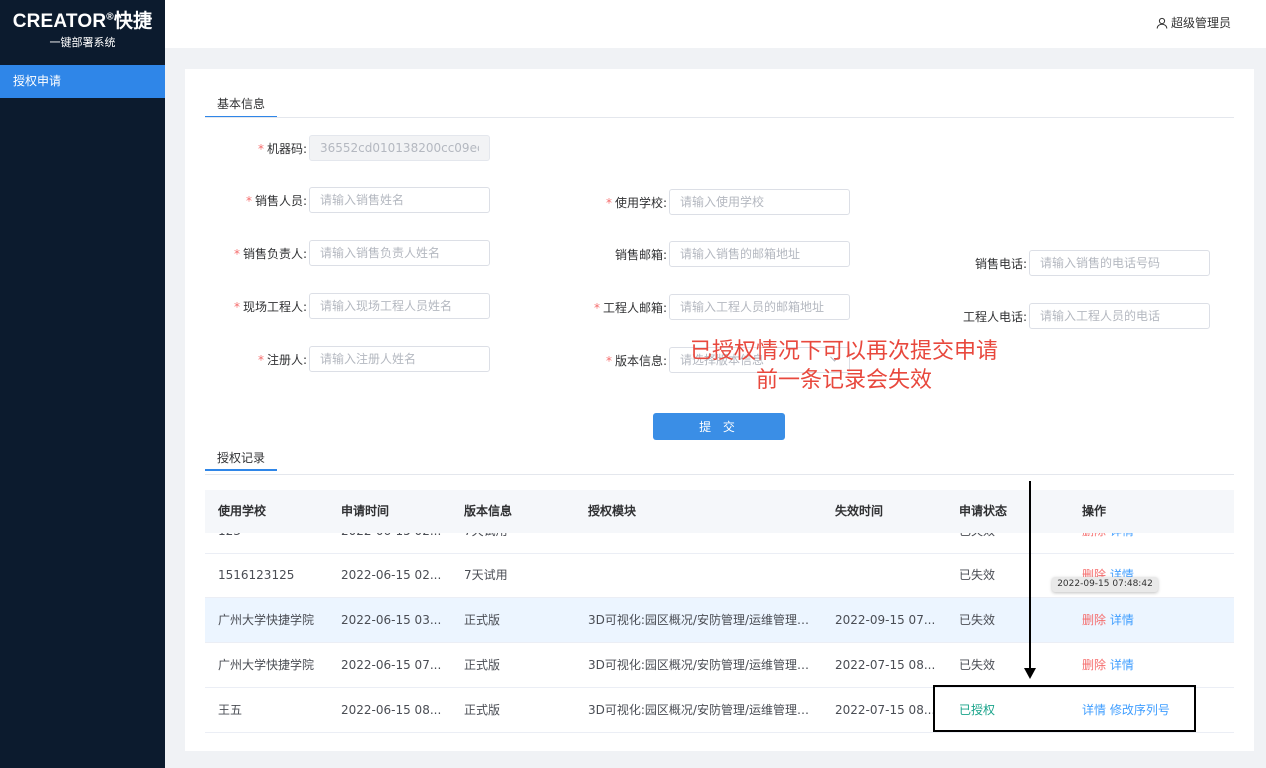 The image size is (1266, 768). What do you see at coordinates (1119, 263) in the screenshot?
I see `sales-phone-input` at bounding box center [1119, 263].